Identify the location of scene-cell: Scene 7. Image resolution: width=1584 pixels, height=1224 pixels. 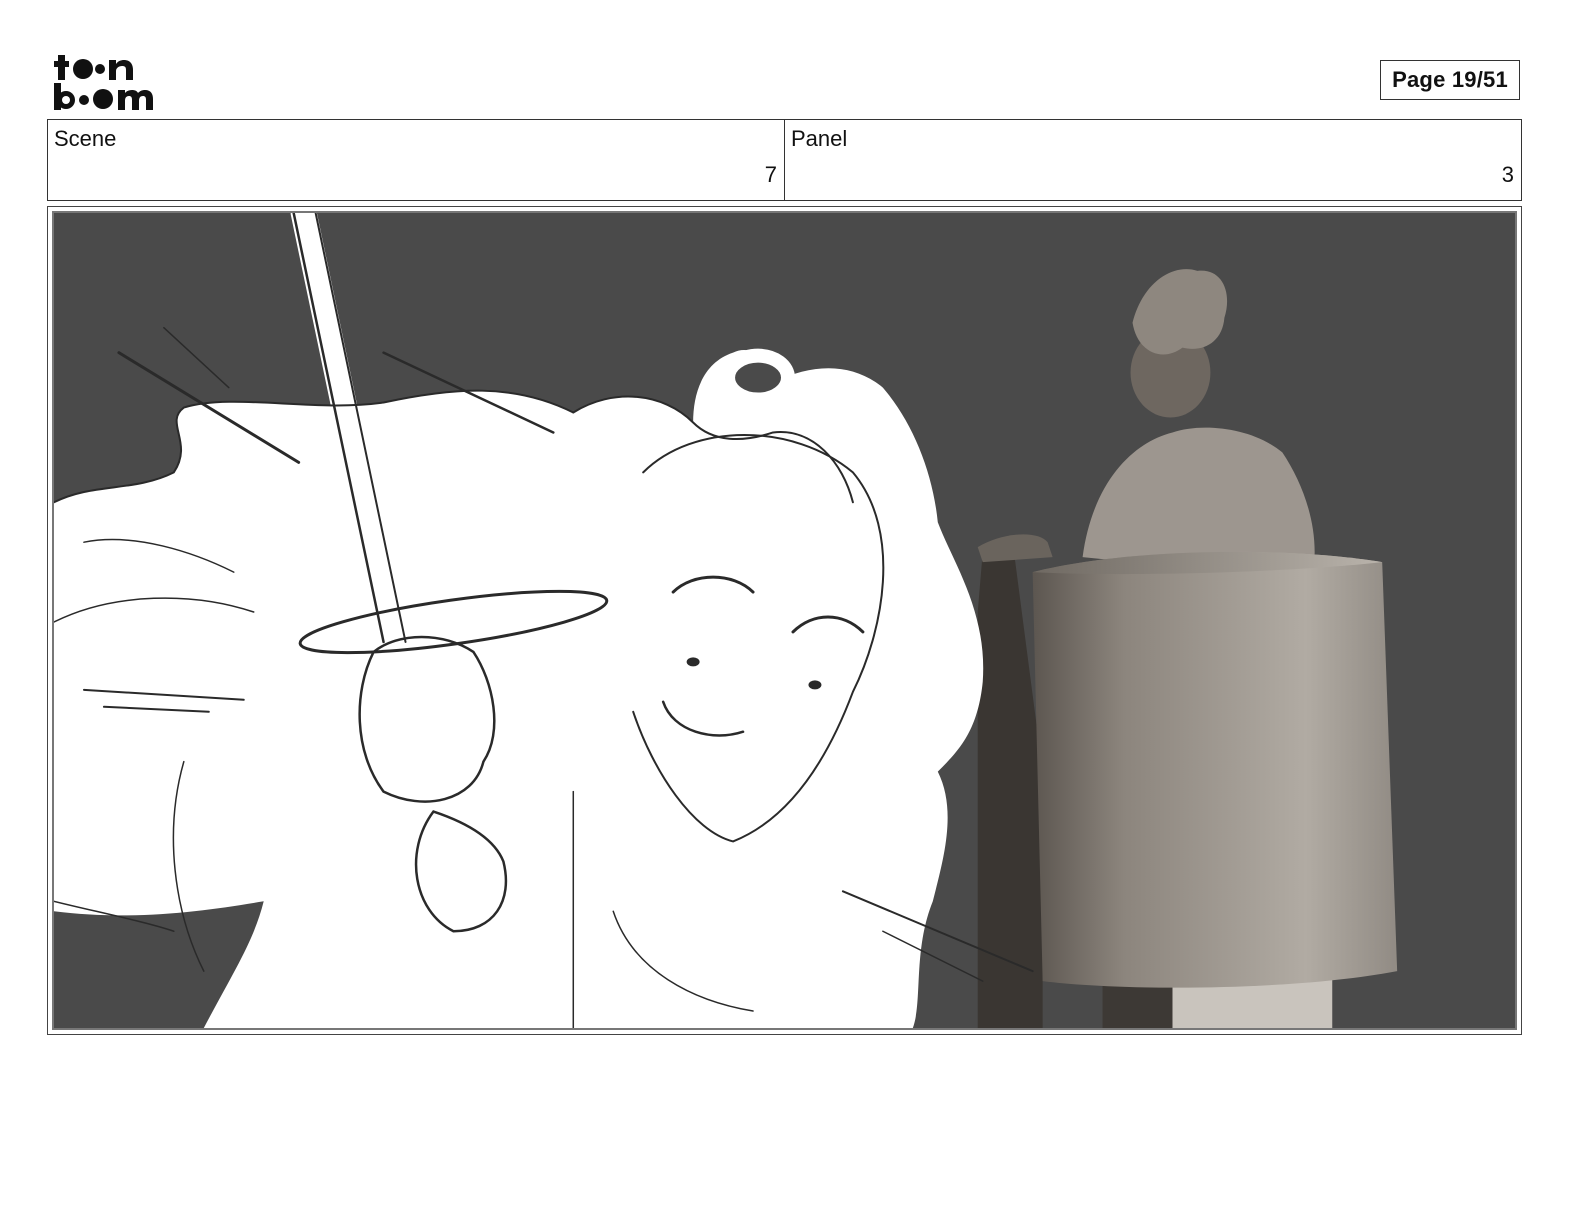
(416, 160).